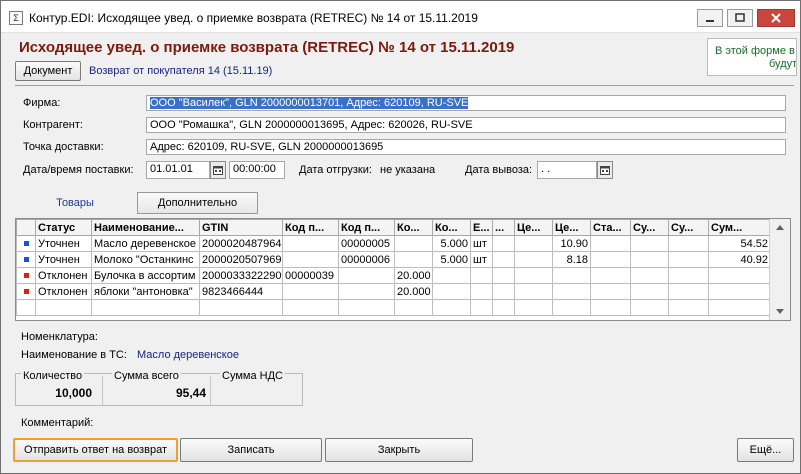  Describe the element at coordinates (399, 450) in the screenshot. I see `close-button: Закрыть` at that location.